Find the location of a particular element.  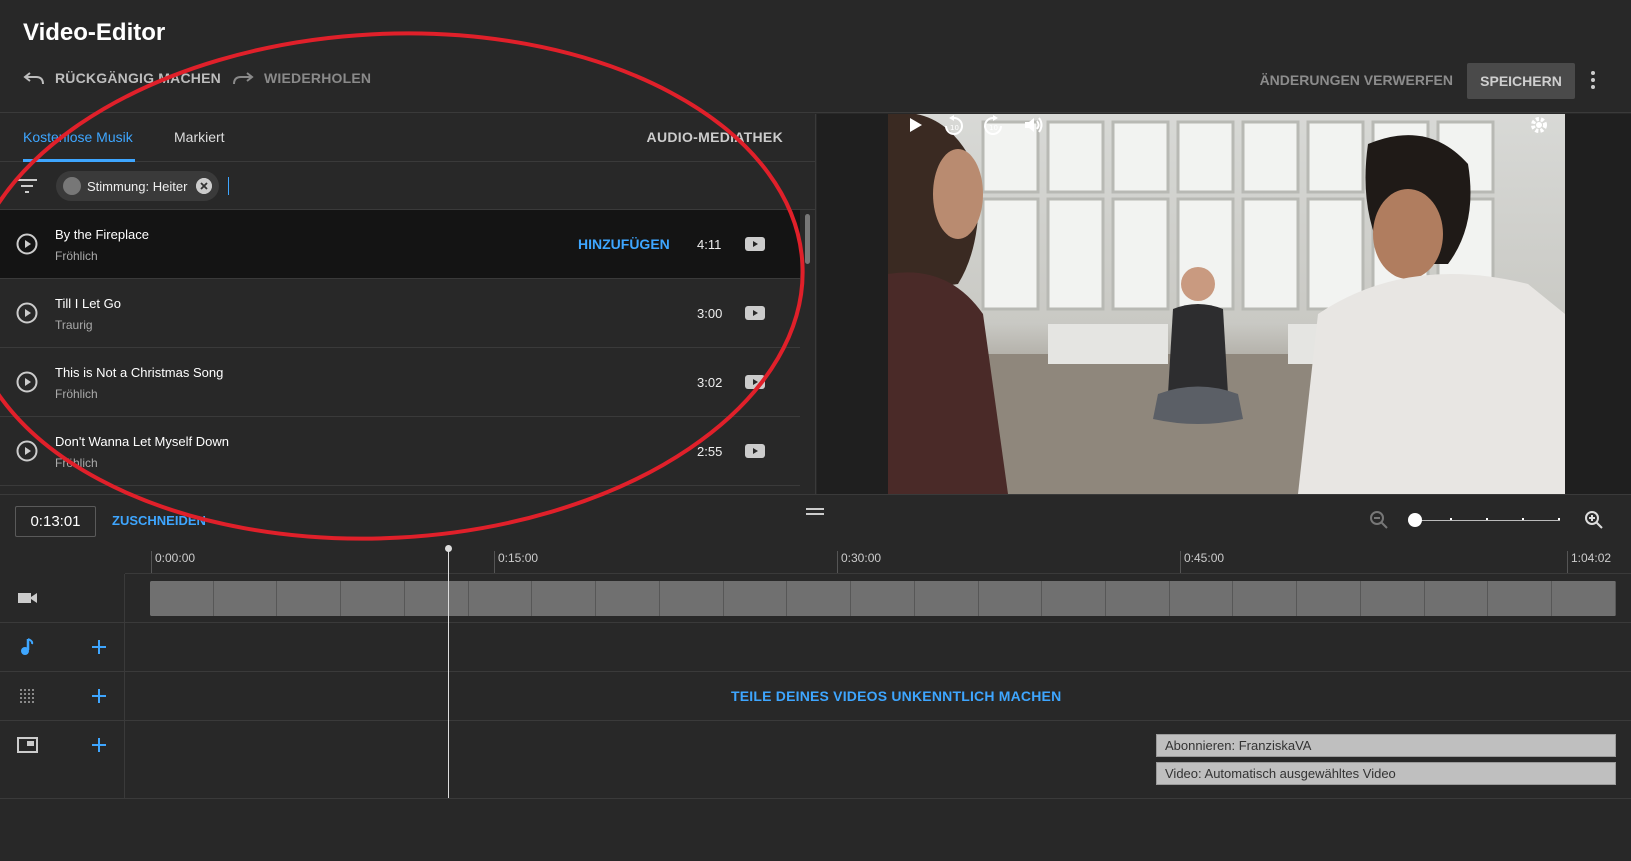

track-title: Till I Let Go is located at coordinates (88, 303).